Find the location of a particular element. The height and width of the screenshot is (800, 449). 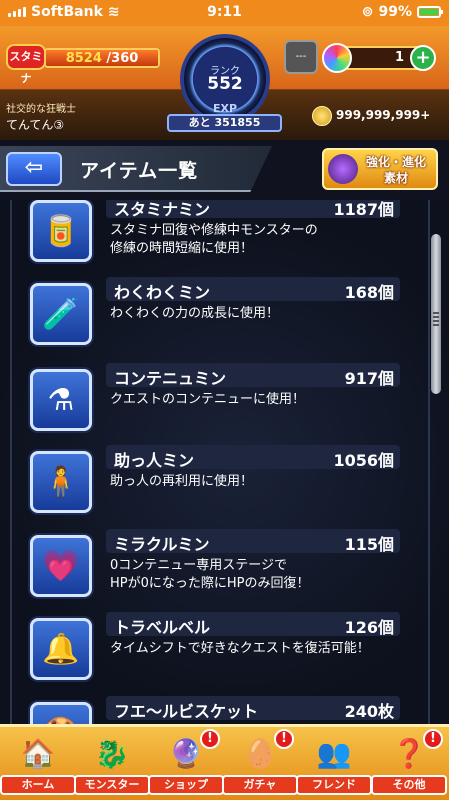

orb-bar: 1 + is located at coordinates (379, 58).